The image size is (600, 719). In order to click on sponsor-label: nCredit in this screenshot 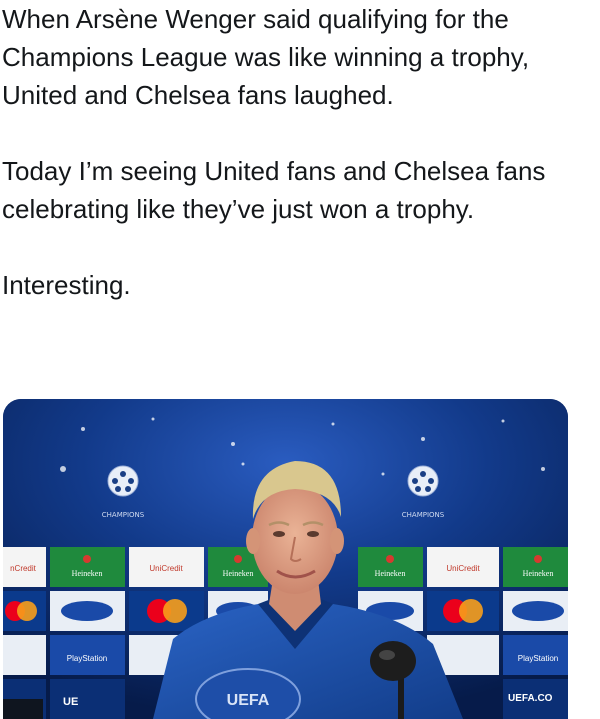, I will do `click(23, 568)`.